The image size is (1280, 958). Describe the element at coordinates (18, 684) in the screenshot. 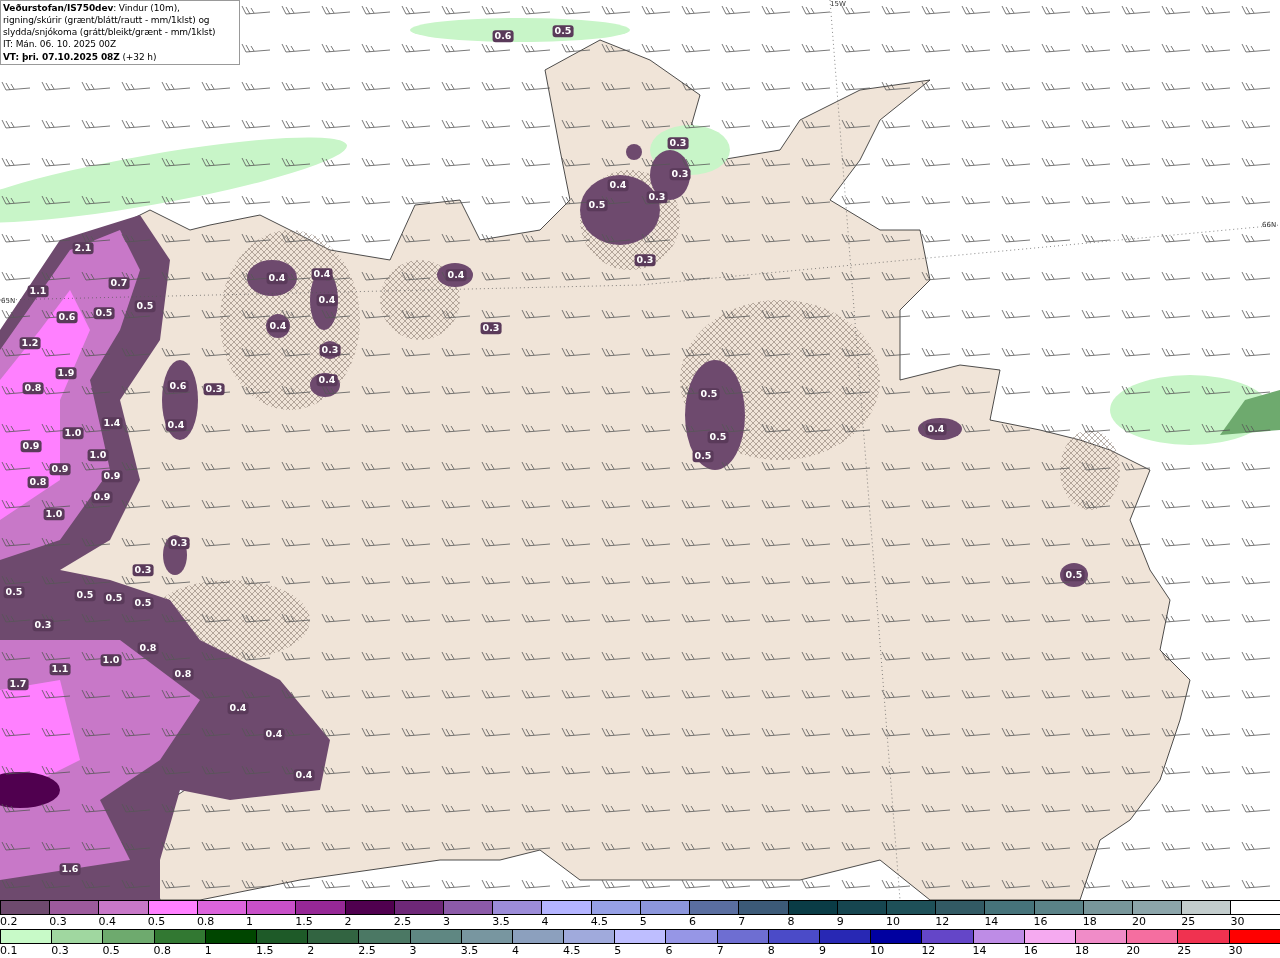

I see `precipitation-label: 1.7` at that location.